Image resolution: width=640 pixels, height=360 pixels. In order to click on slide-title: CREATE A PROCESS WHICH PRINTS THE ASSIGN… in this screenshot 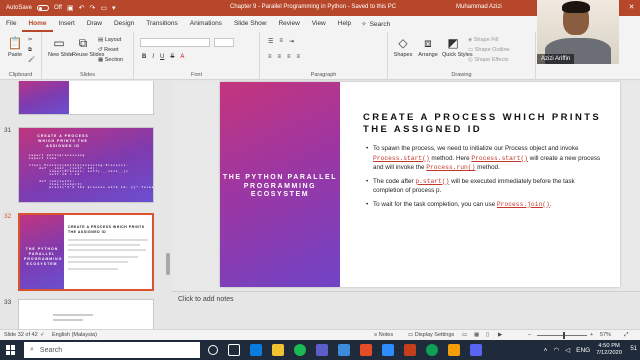, I will do `click(483, 123)`.